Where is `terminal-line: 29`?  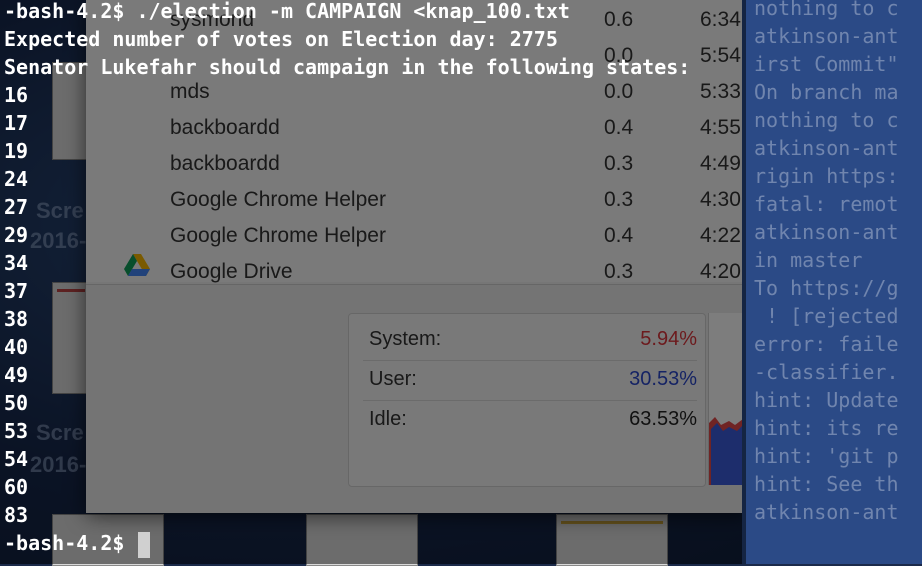 terminal-line: 29 is located at coordinates (16, 235).